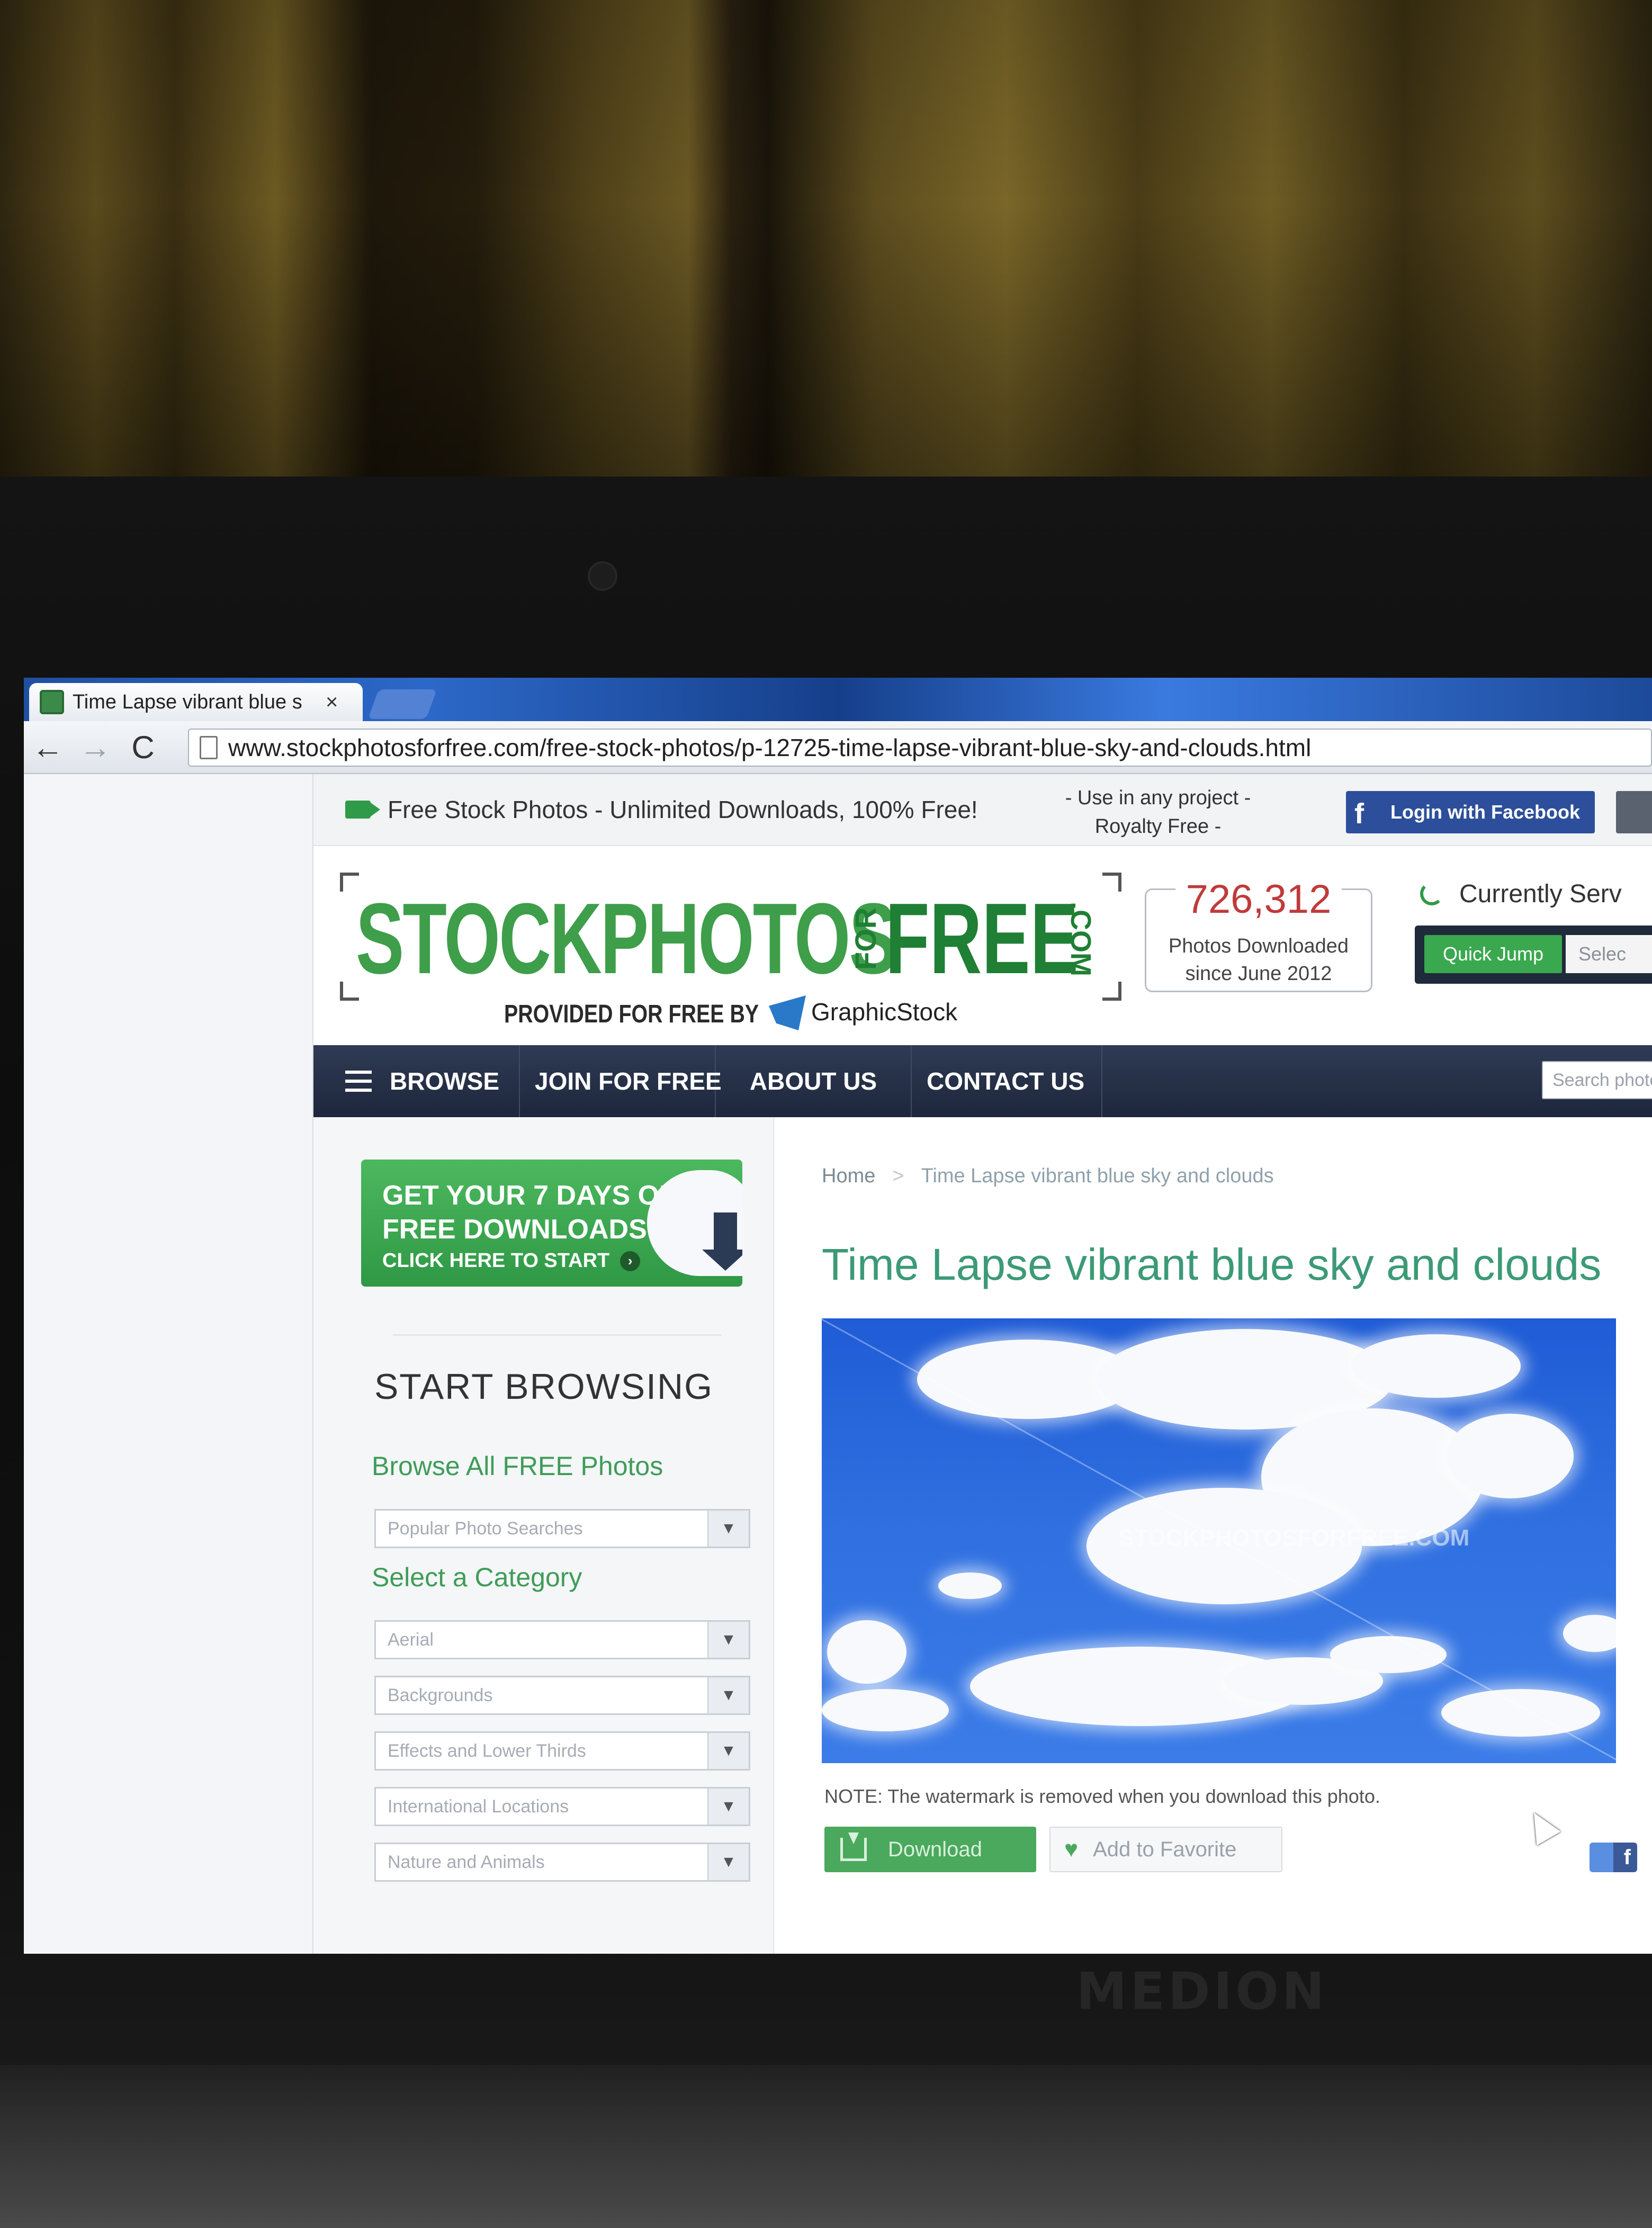 The width and height of the screenshot is (1652, 2228). I want to click on quick-jump-box: Quick Jump Selec, so click(1533, 955).